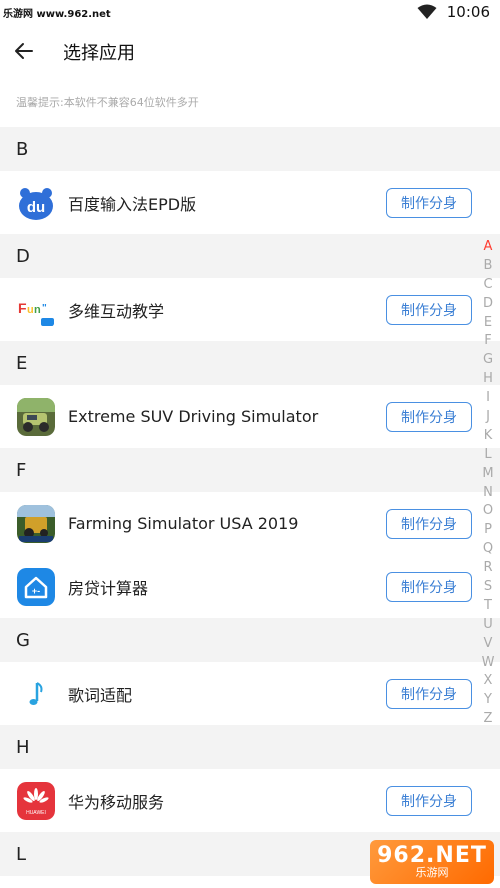 This screenshot has height=888, width=500. Describe the element at coordinates (488, 681) in the screenshot. I see `index-letter-x: X` at that location.